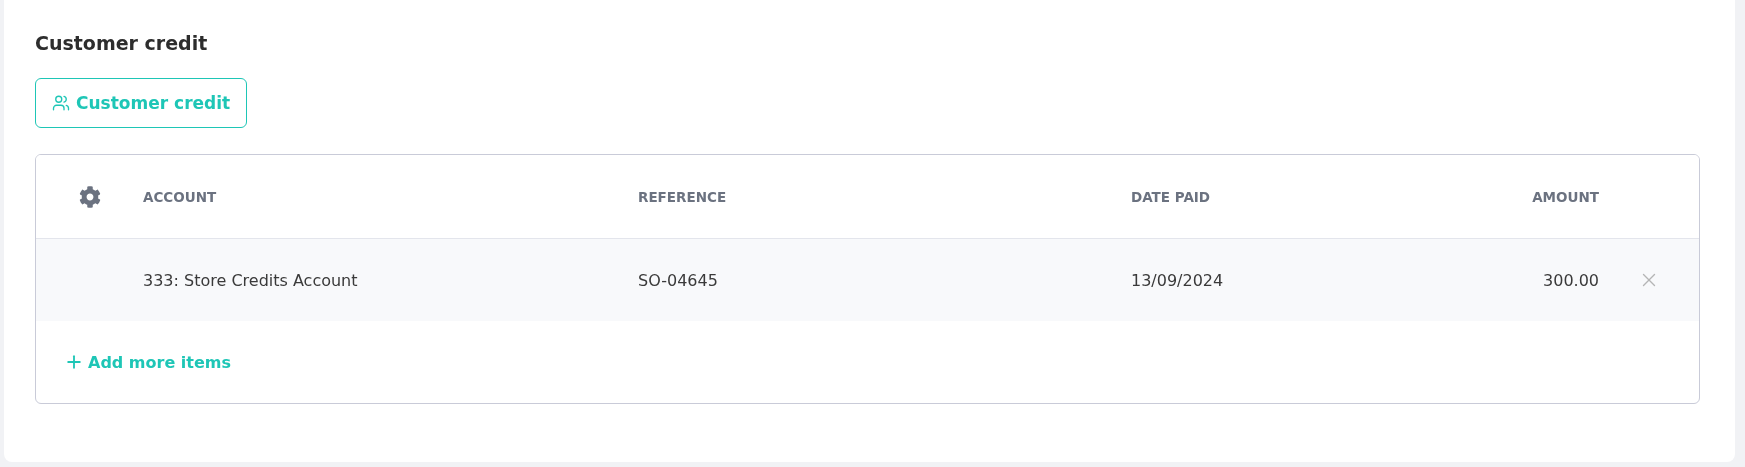 This screenshot has height=467, width=1745. What do you see at coordinates (89, 196) in the screenshot?
I see `settings-icon` at bounding box center [89, 196].